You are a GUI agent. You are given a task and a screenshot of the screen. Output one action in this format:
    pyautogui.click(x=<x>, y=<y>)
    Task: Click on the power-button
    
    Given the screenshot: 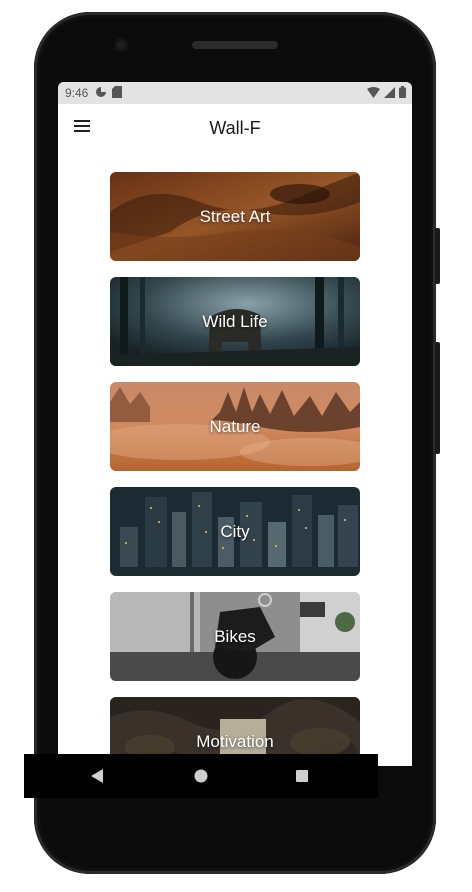 What is the action you would take?
    pyautogui.click(x=437, y=256)
    